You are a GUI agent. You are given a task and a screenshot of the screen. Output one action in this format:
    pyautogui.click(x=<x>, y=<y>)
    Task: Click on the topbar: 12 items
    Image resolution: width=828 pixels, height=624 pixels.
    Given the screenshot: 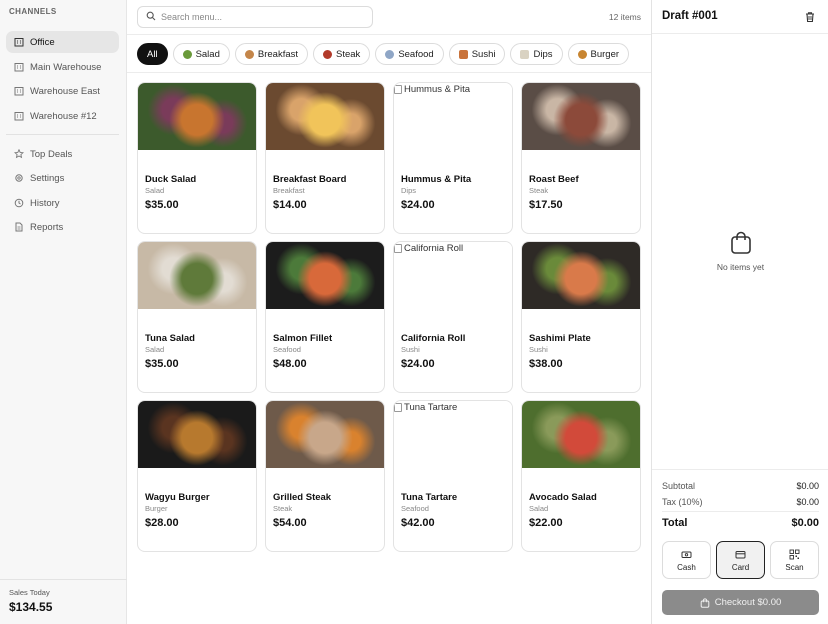 What is the action you would take?
    pyautogui.click(x=389, y=18)
    